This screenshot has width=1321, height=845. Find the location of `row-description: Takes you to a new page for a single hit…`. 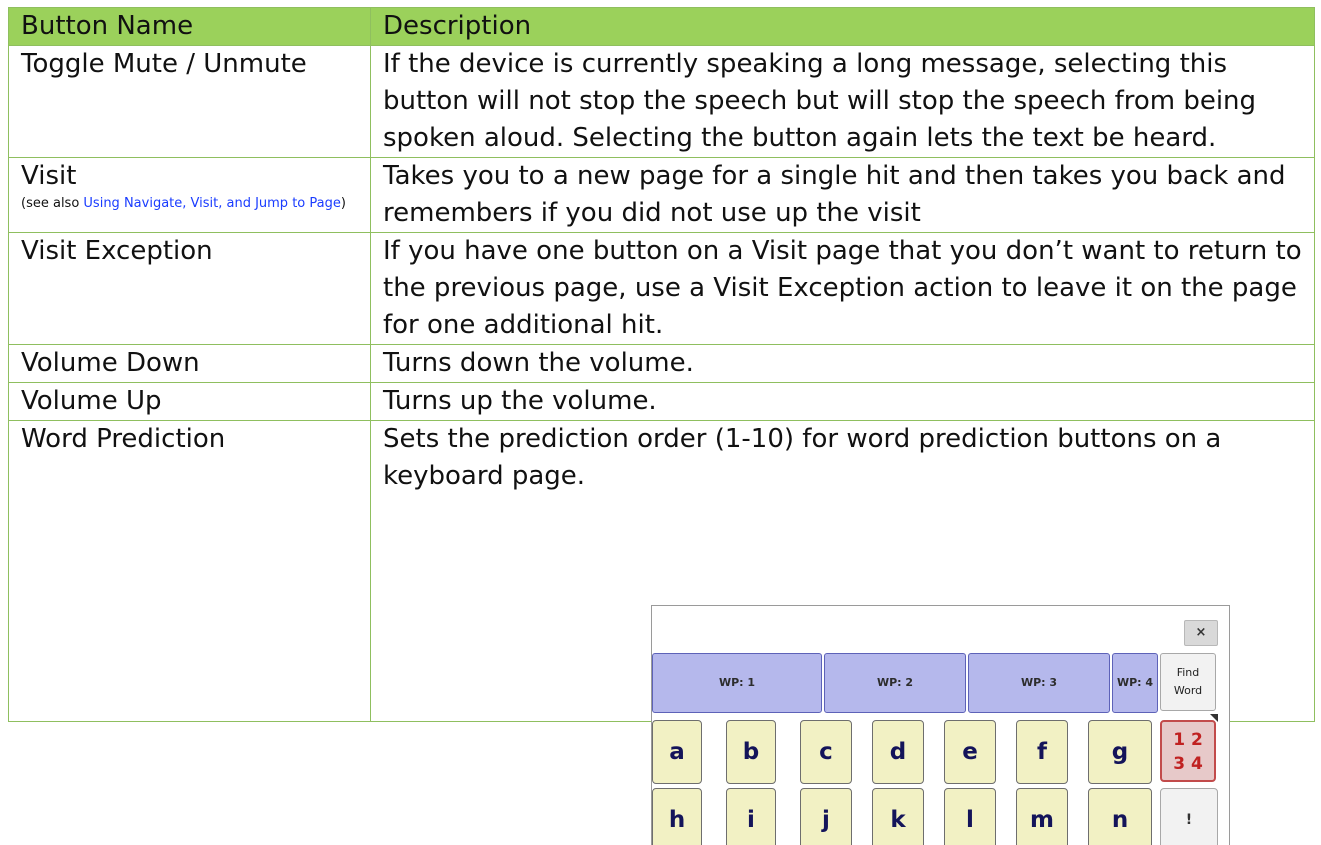

row-description: Takes you to a new page for a single hit… is located at coordinates (842, 195).